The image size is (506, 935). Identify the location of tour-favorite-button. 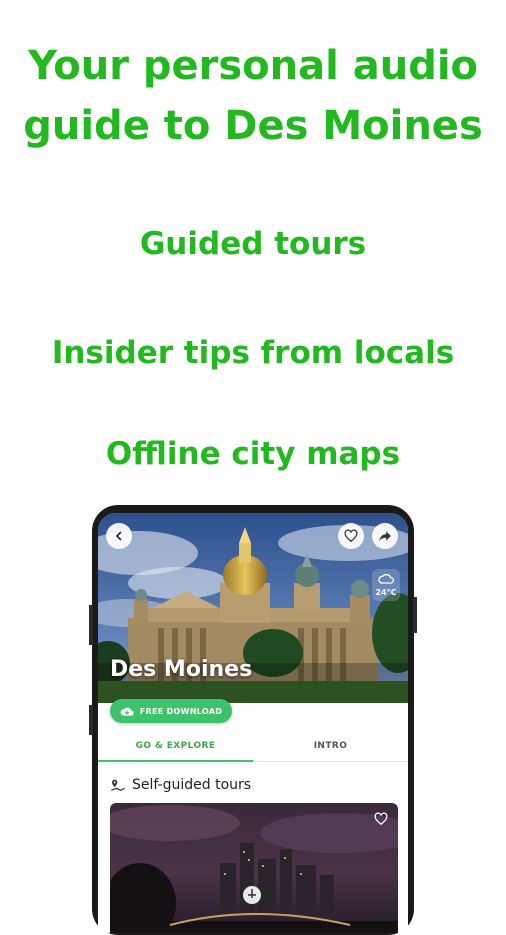
(381, 820).